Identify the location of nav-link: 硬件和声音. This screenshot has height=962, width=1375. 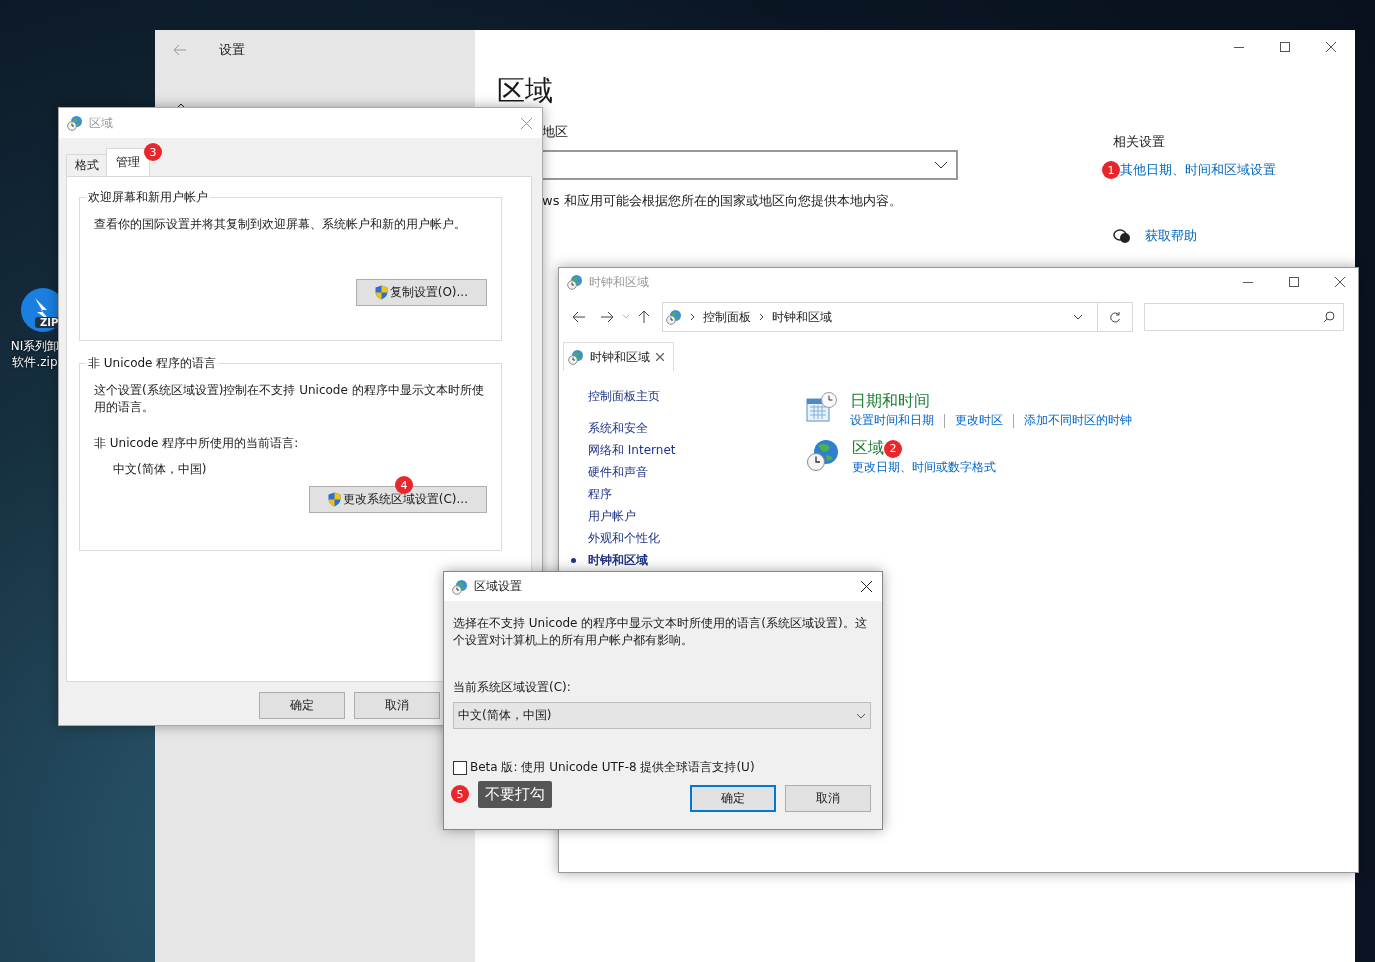
(618, 472).